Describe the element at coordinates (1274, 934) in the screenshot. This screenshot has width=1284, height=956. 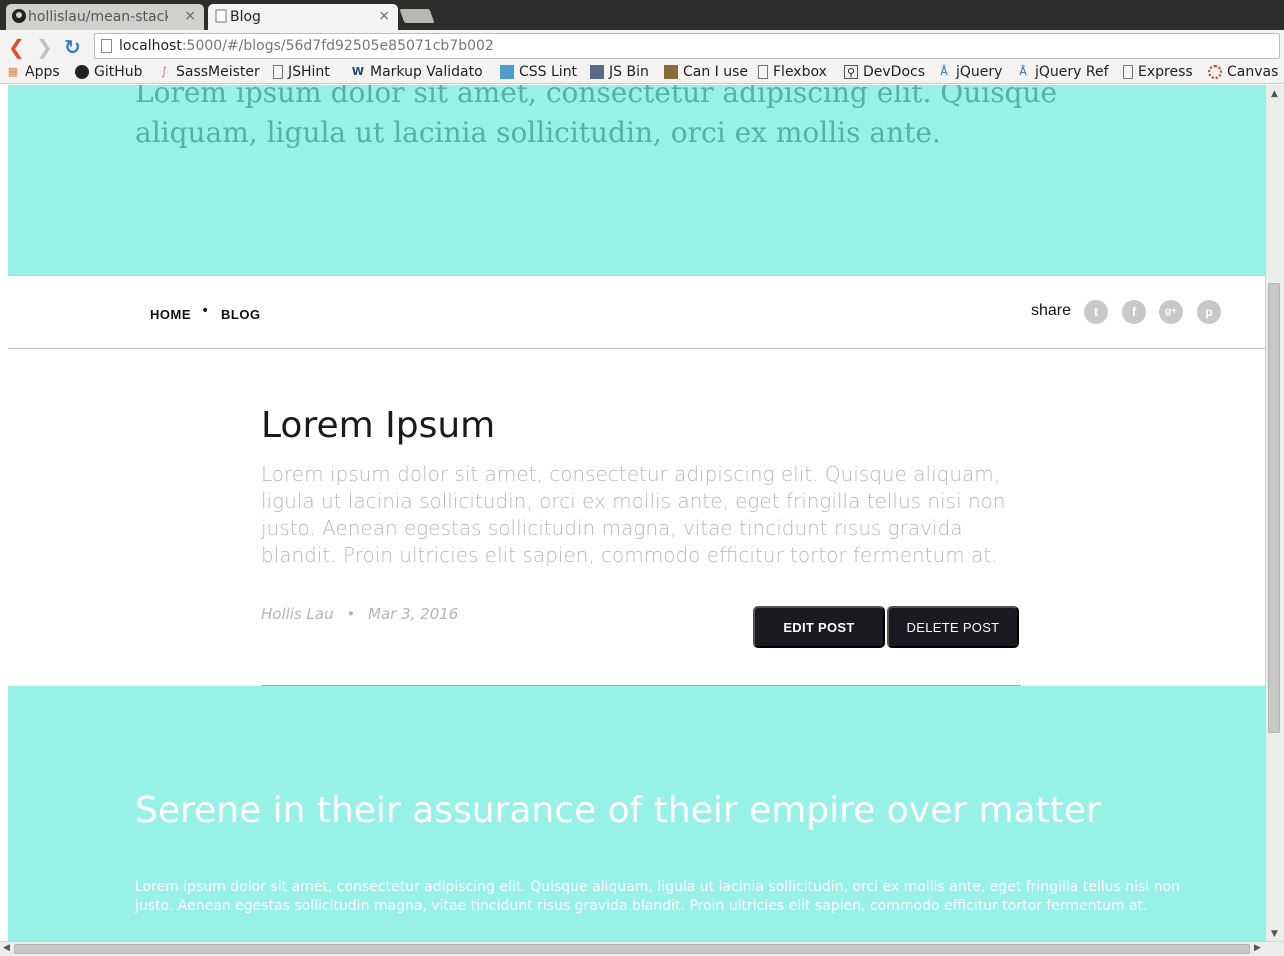
I see `scroll-down-icon: ▼` at that location.